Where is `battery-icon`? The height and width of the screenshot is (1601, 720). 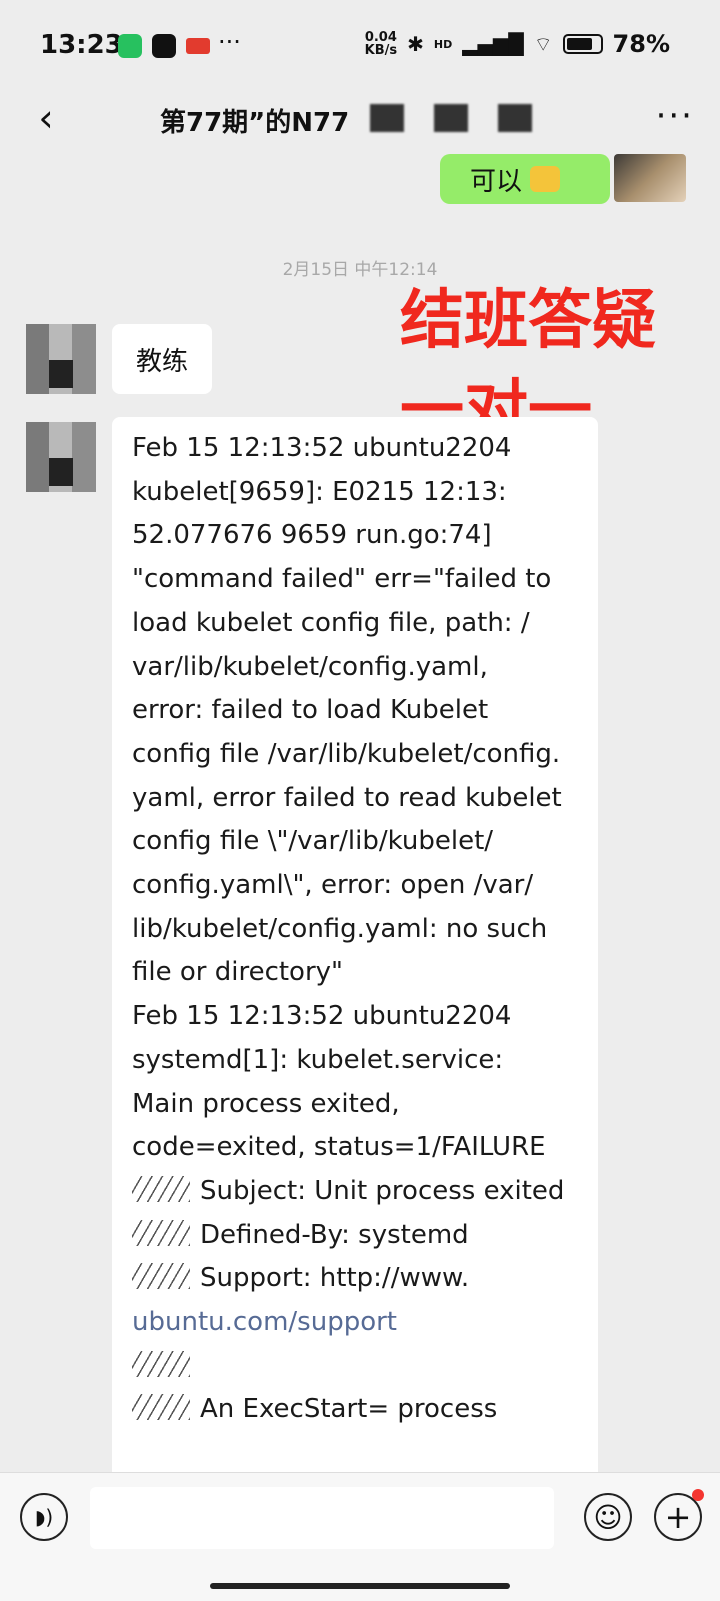
battery-icon is located at coordinates (582, 44).